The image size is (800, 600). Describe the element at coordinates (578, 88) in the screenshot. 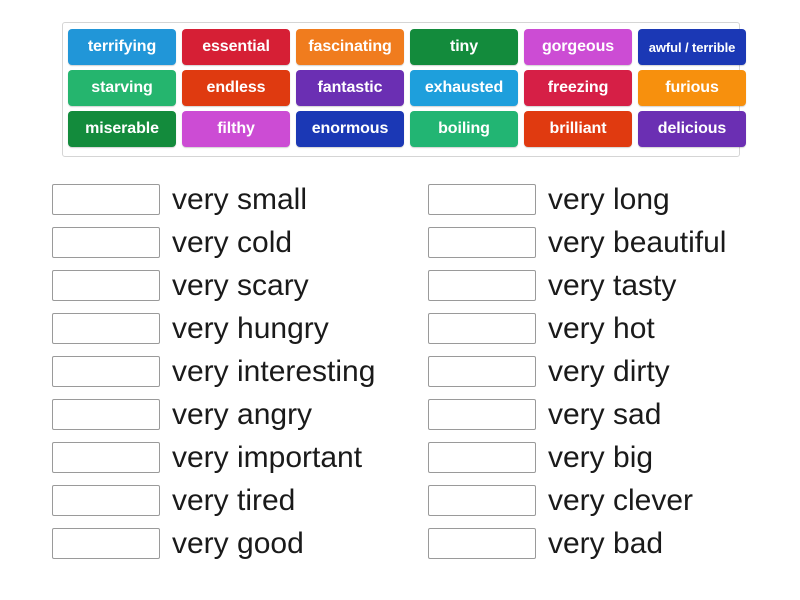

I see `word-tile: freezing` at that location.